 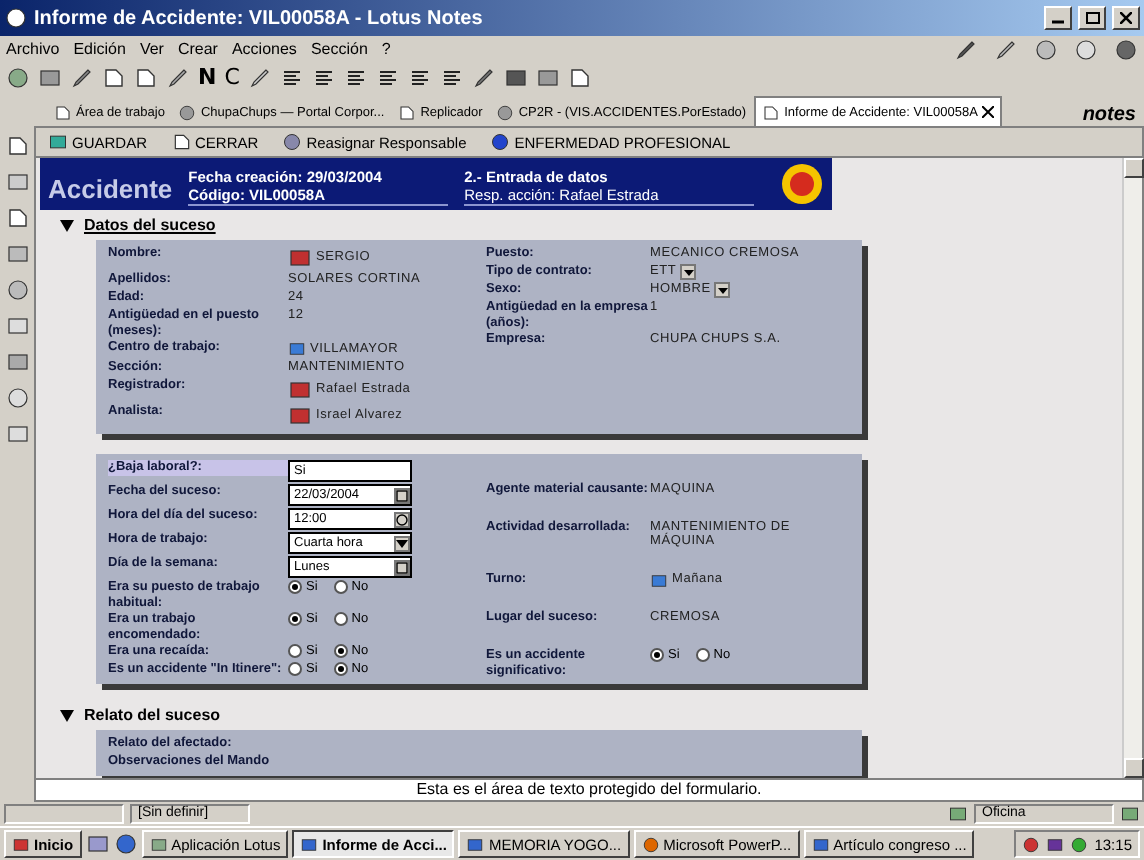 What do you see at coordinates (323, 77) in the screenshot?
I see `align-center-icon` at bounding box center [323, 77].